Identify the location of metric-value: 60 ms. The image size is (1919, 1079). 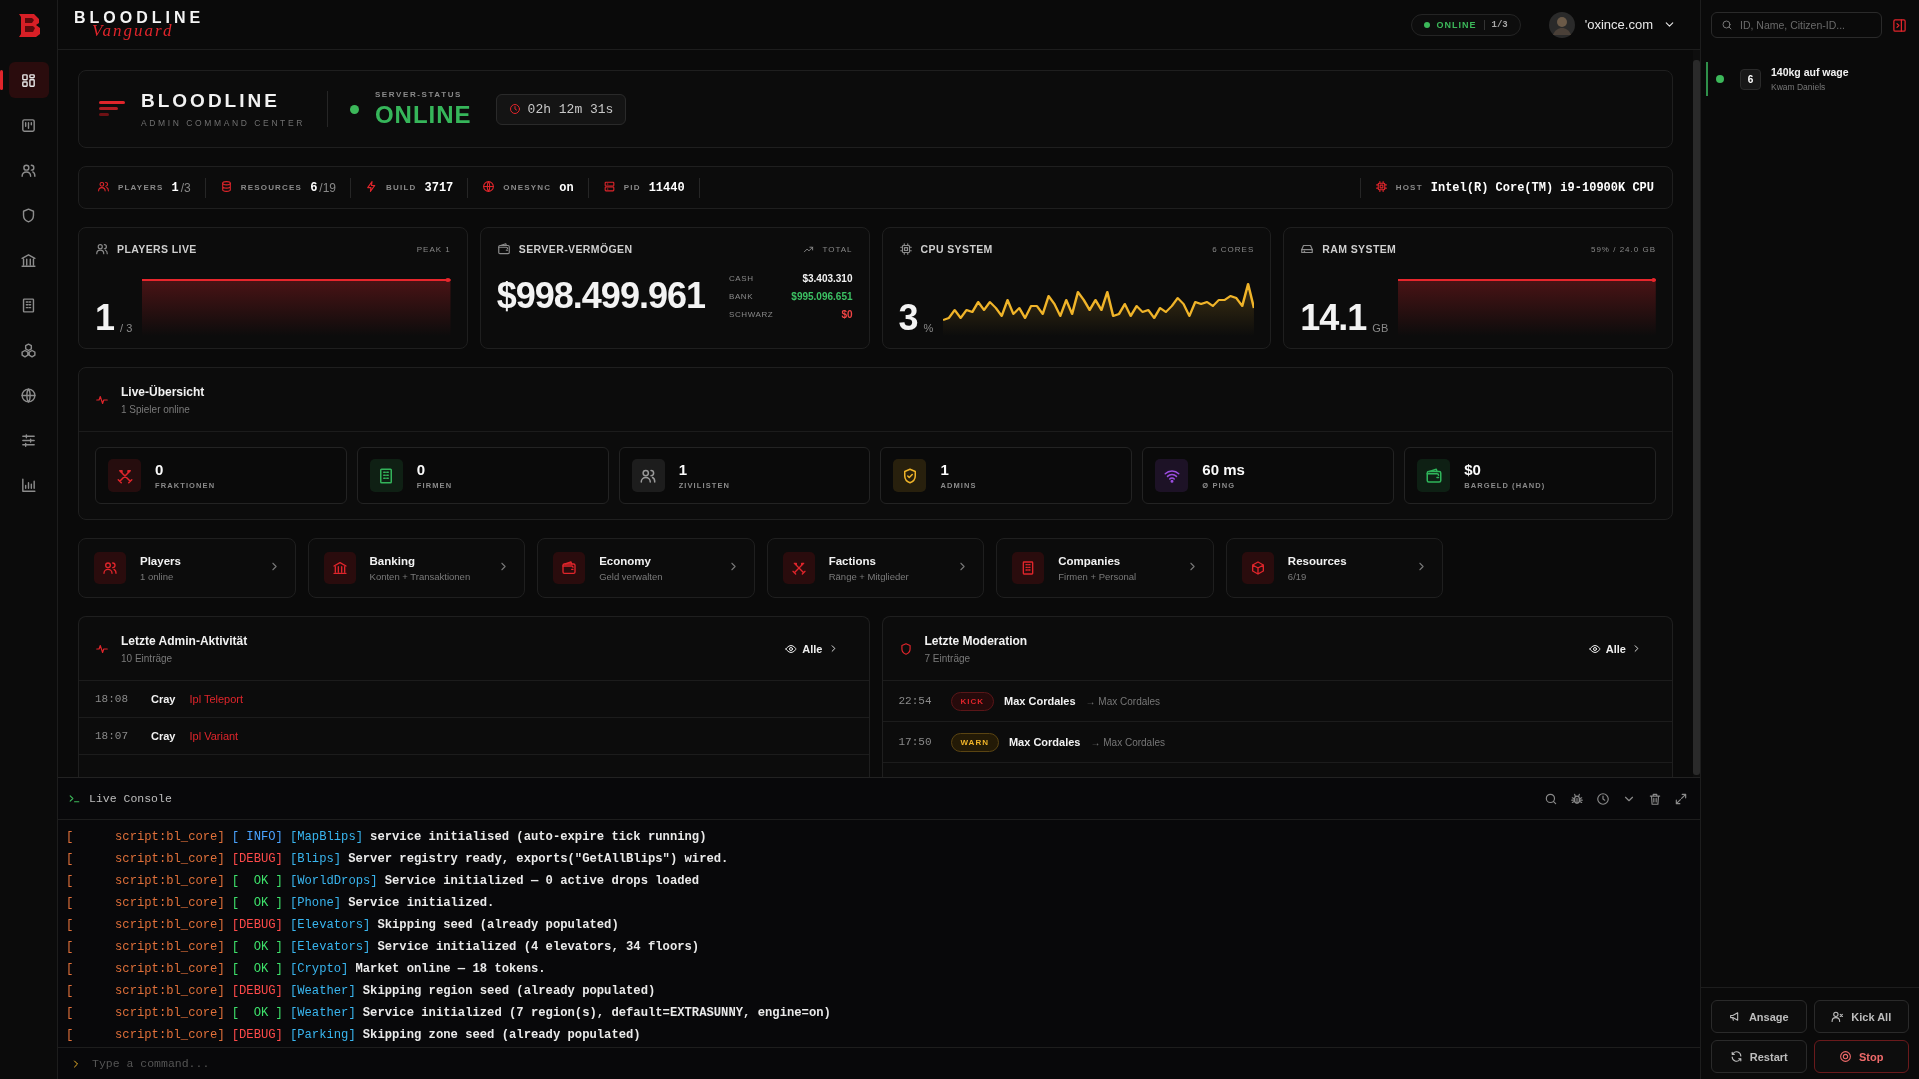
(1223, 469).